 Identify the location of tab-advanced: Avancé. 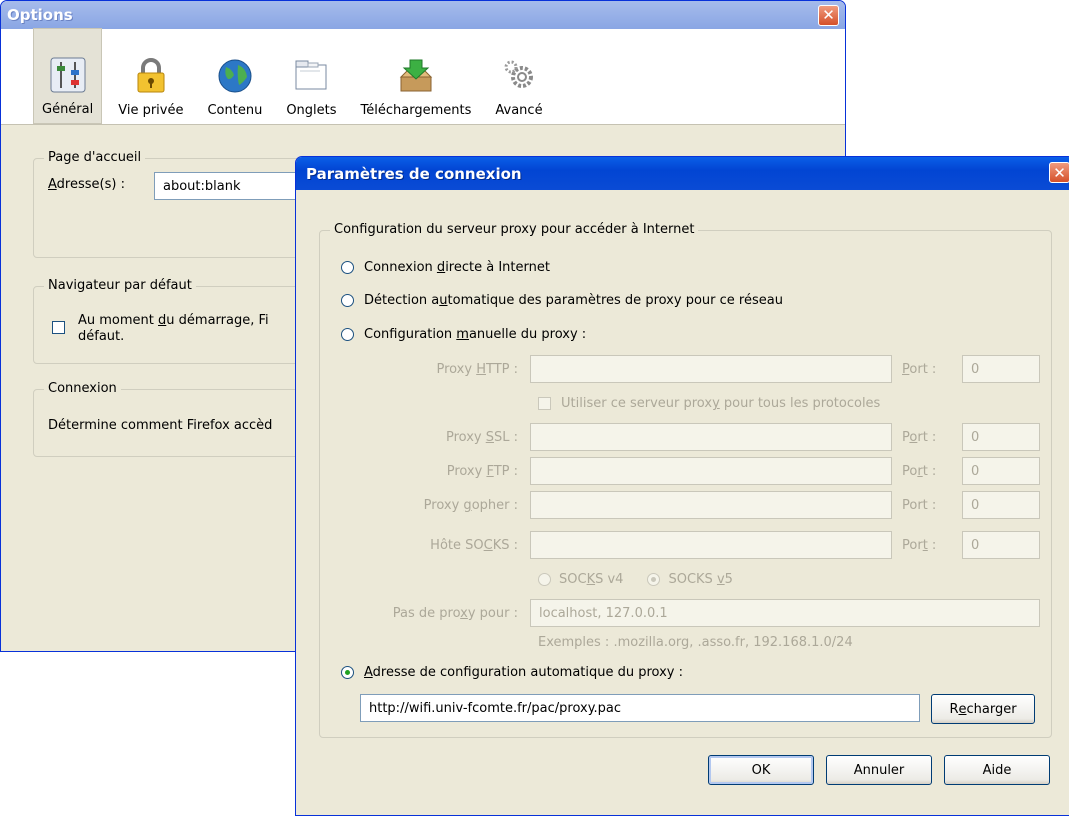
(518, 76).